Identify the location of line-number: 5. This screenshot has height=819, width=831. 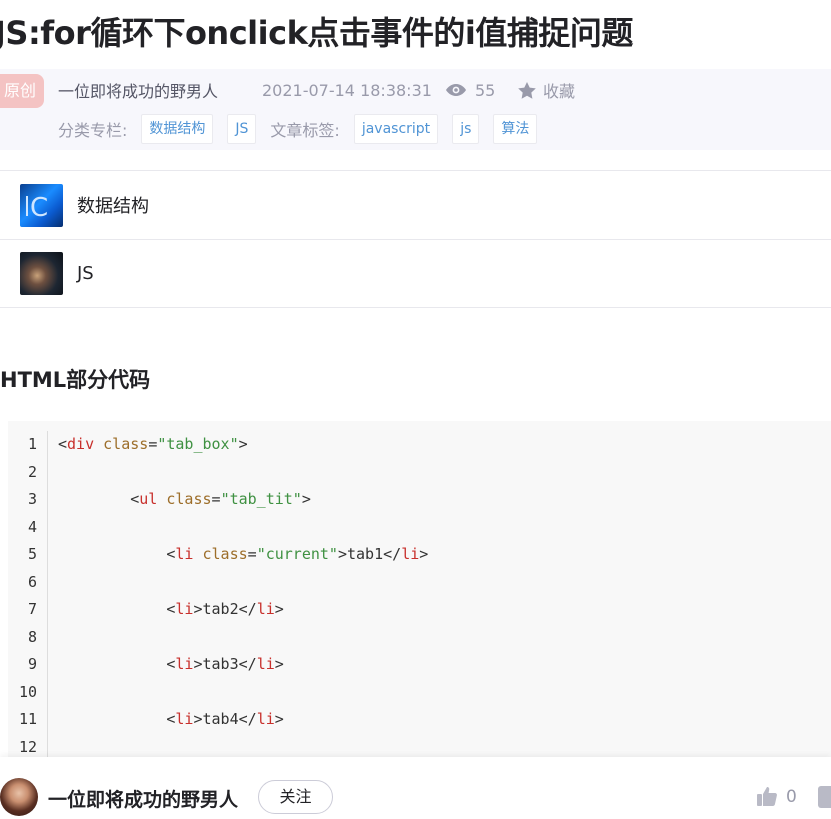
(32, 554).